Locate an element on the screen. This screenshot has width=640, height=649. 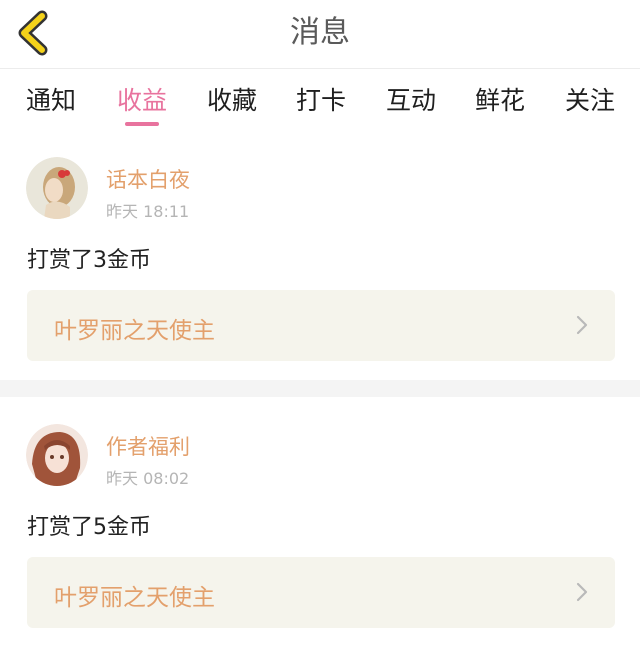
top-bar: 消息 is located at coordinates (320, 34).